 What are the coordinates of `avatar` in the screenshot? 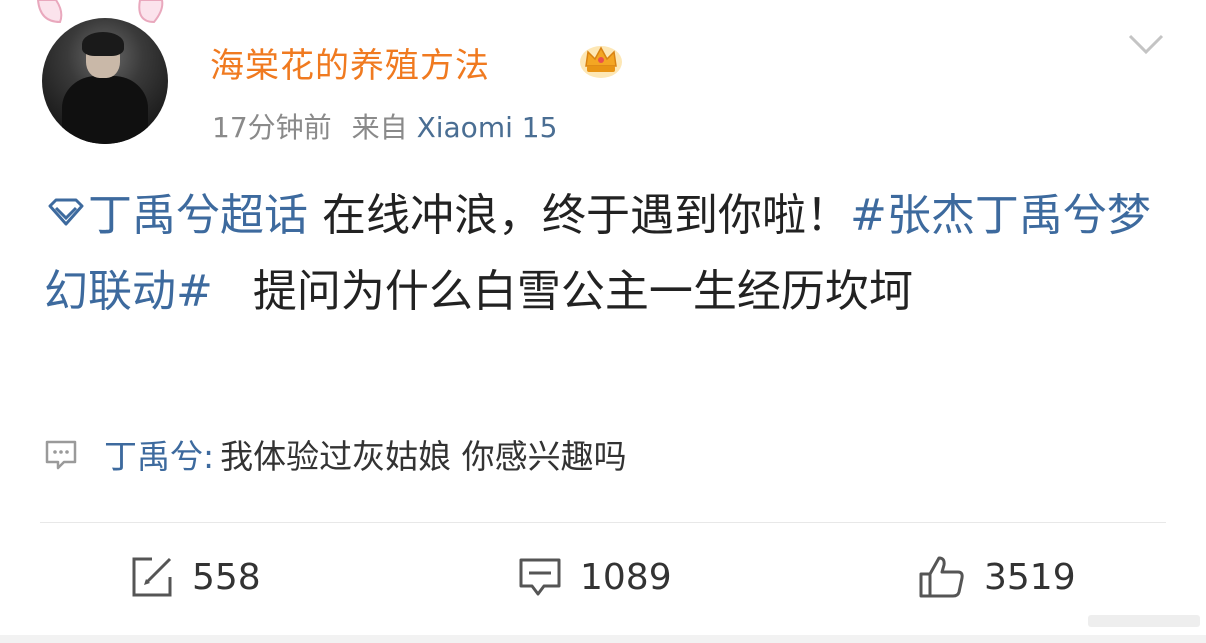 It's located at (105, 81).